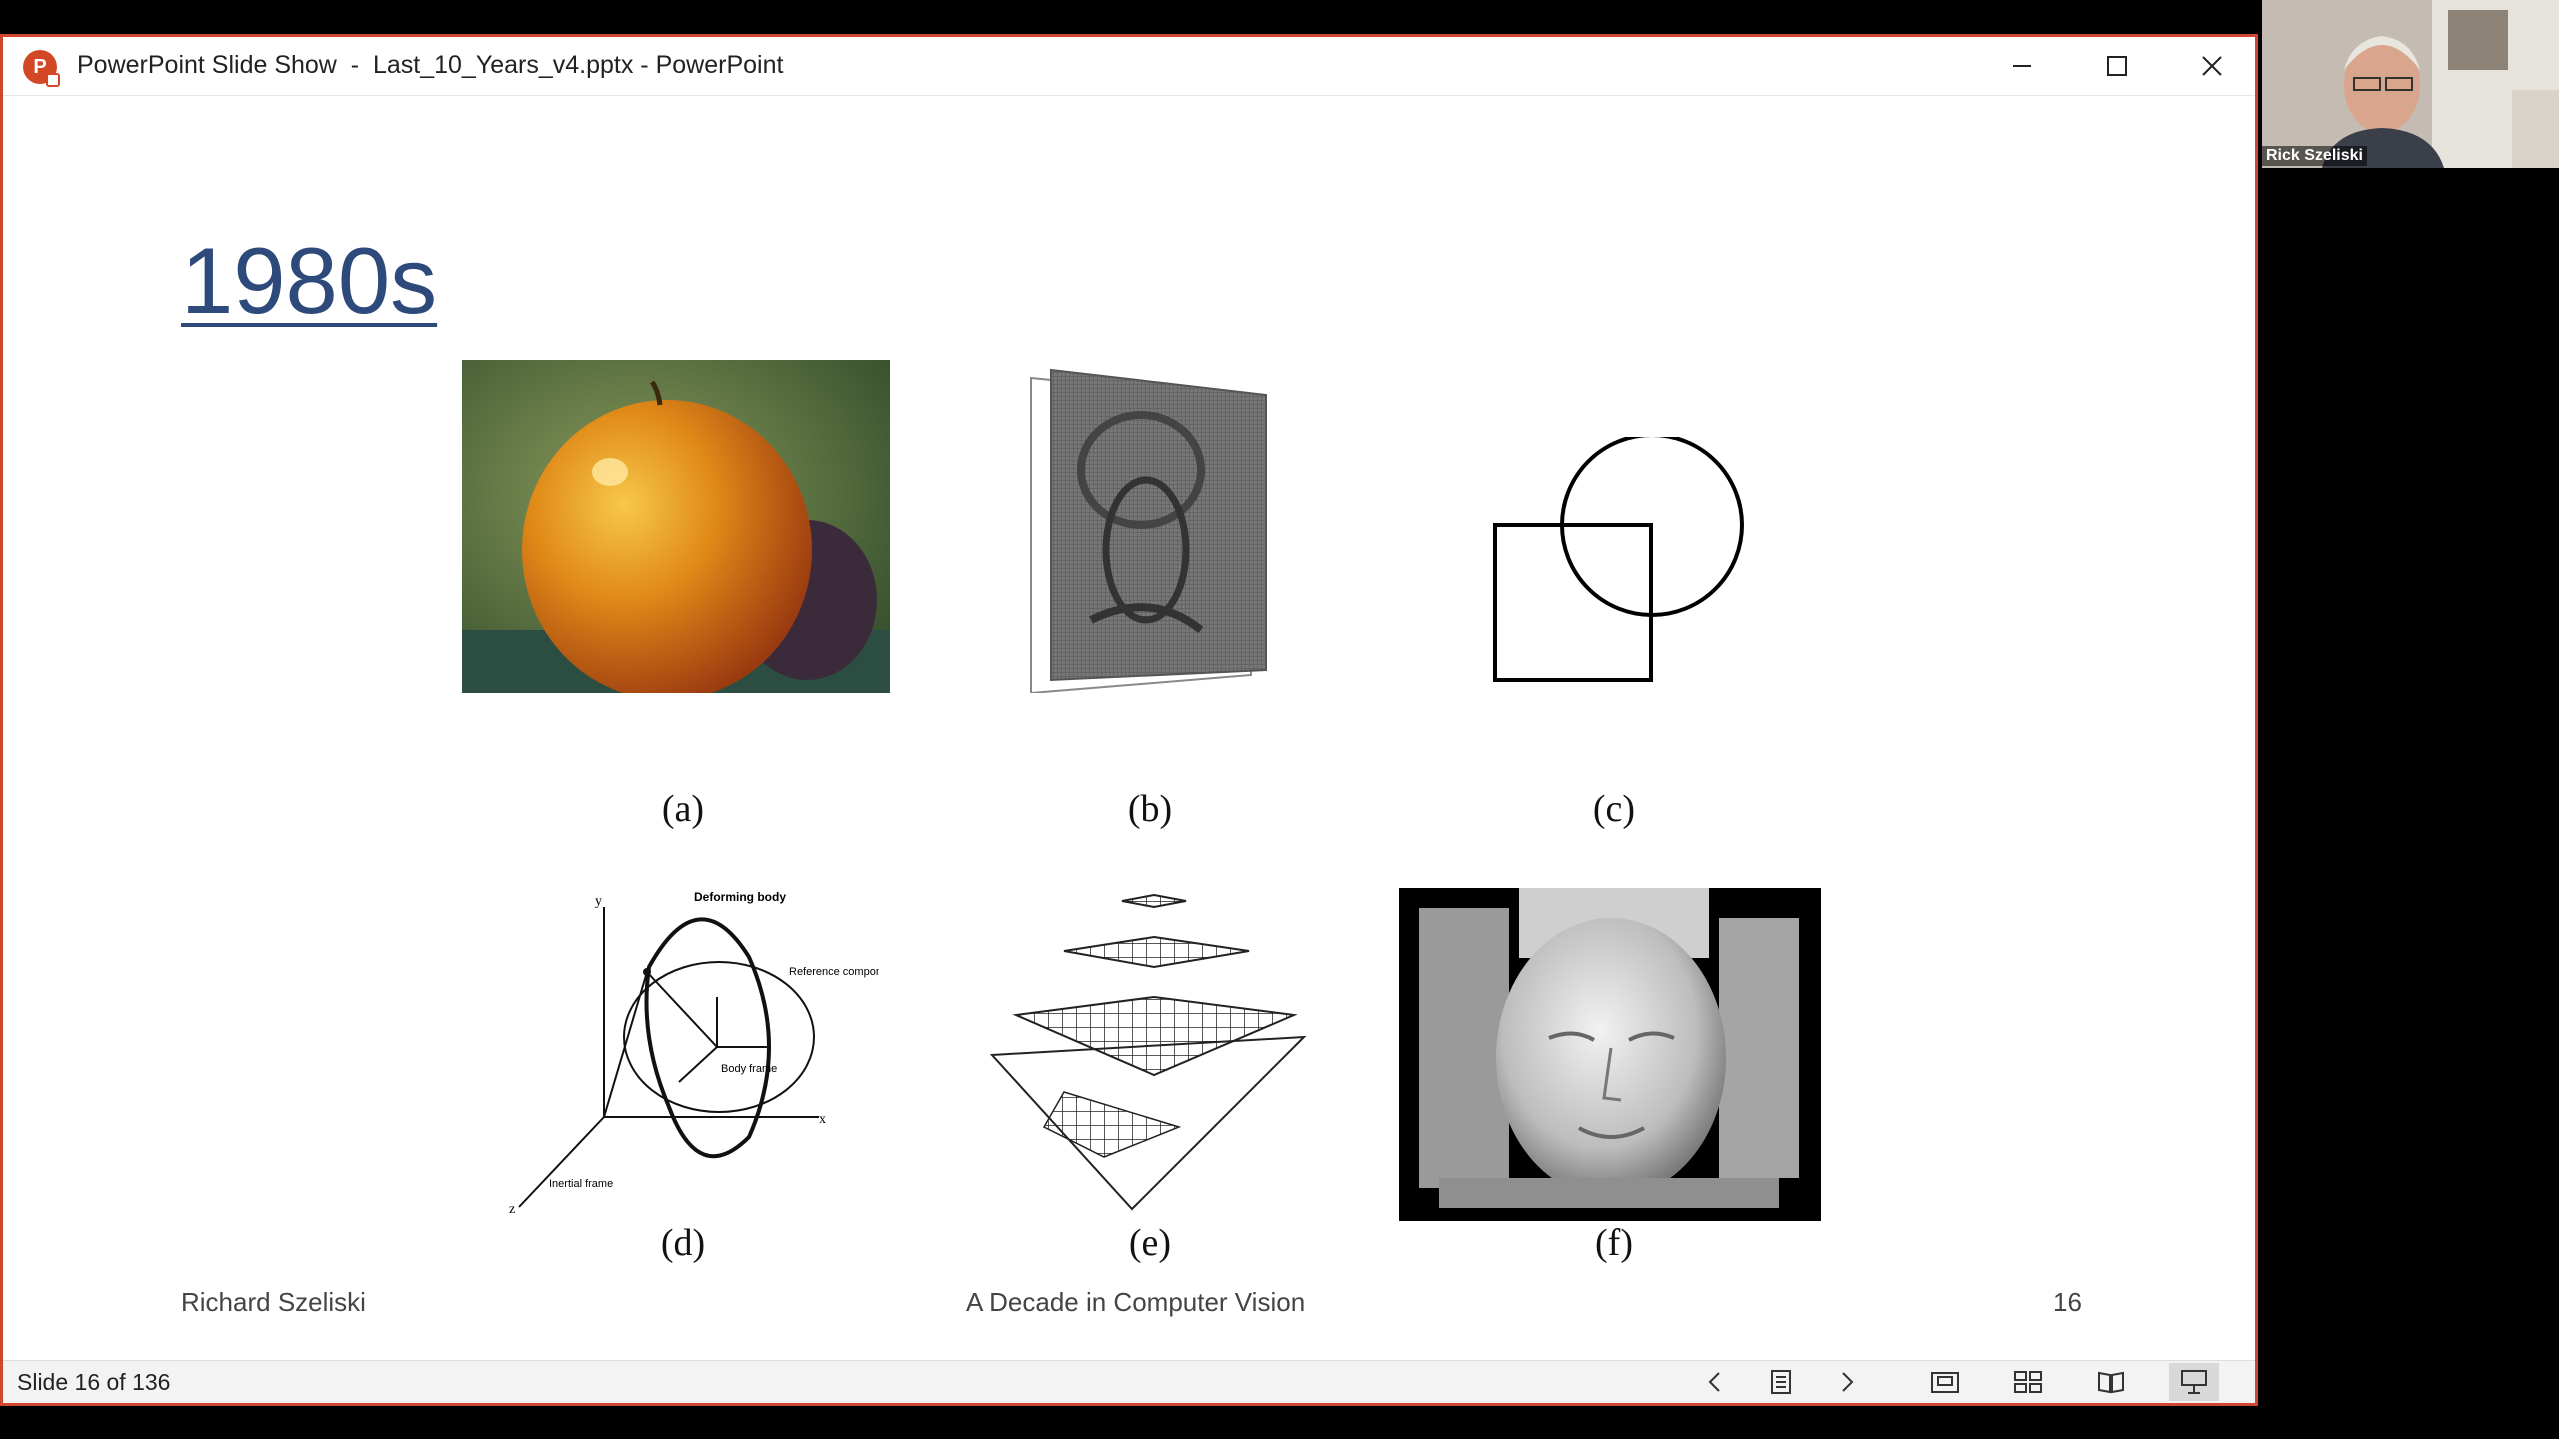 This screenshot has width=2559, height=1439. I want to click on maximize-button, so click(2117, 66).